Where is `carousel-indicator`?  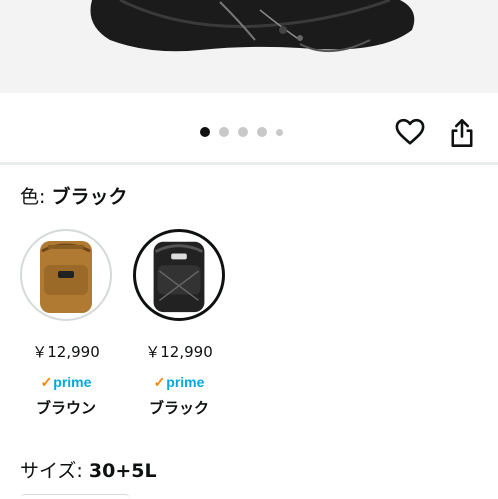 carousel-indicator is located at coordinates (241, 132).